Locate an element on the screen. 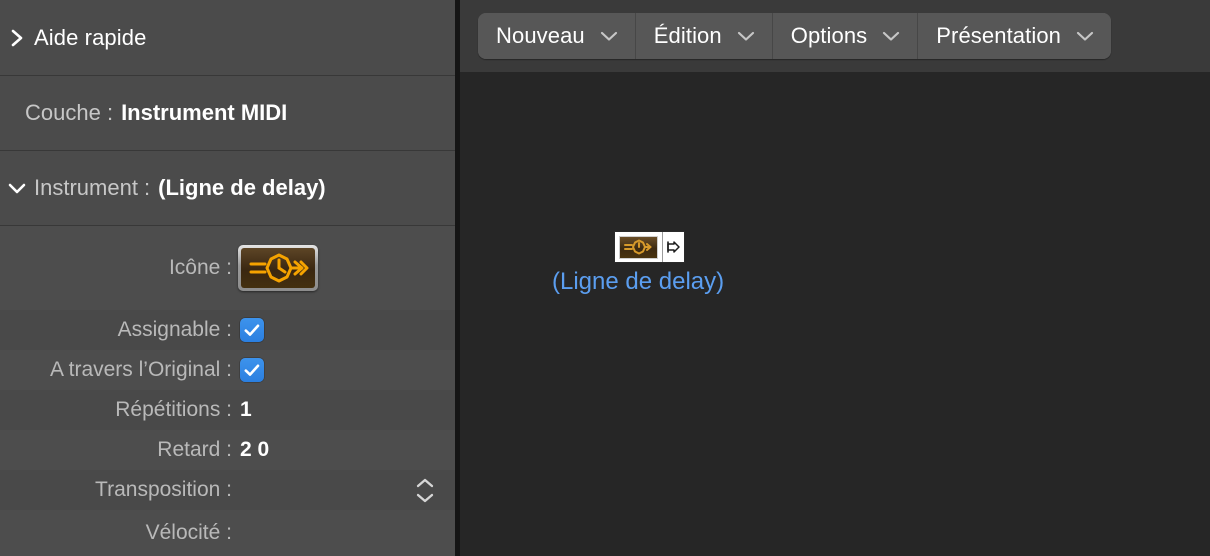 The height and width of the screenshot is (556, 1210). toolbar-button-nouveau-label: Nouveau is located at coordinates (540, 35).